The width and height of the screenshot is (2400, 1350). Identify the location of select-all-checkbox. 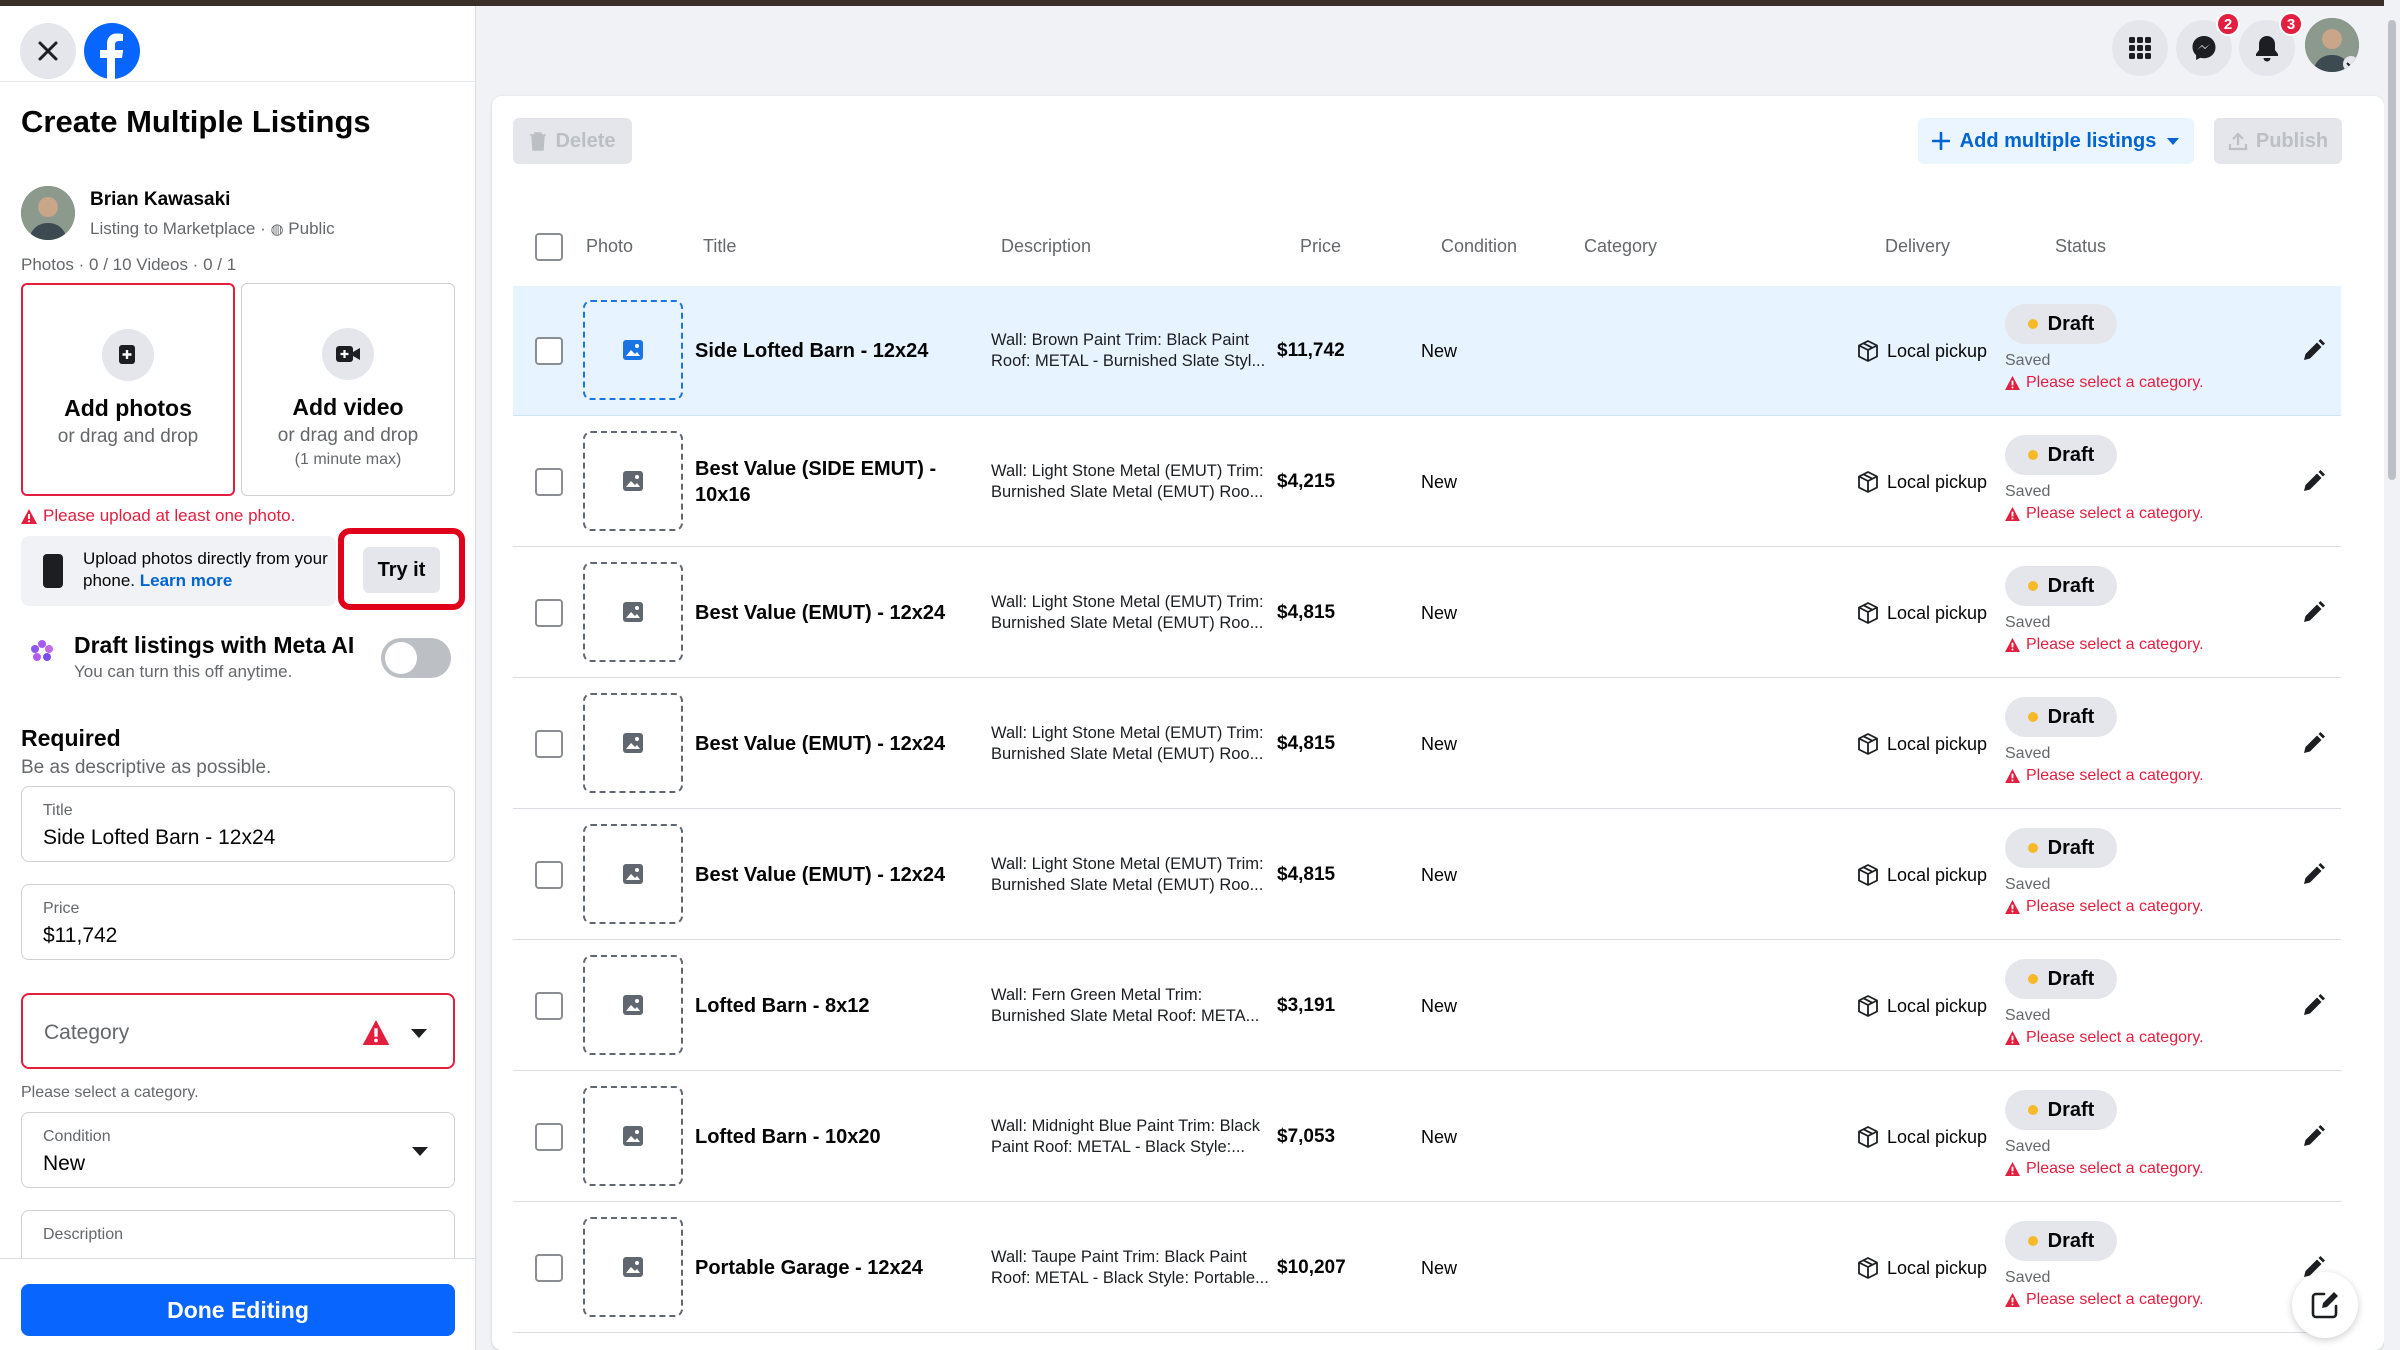
(549, 247).